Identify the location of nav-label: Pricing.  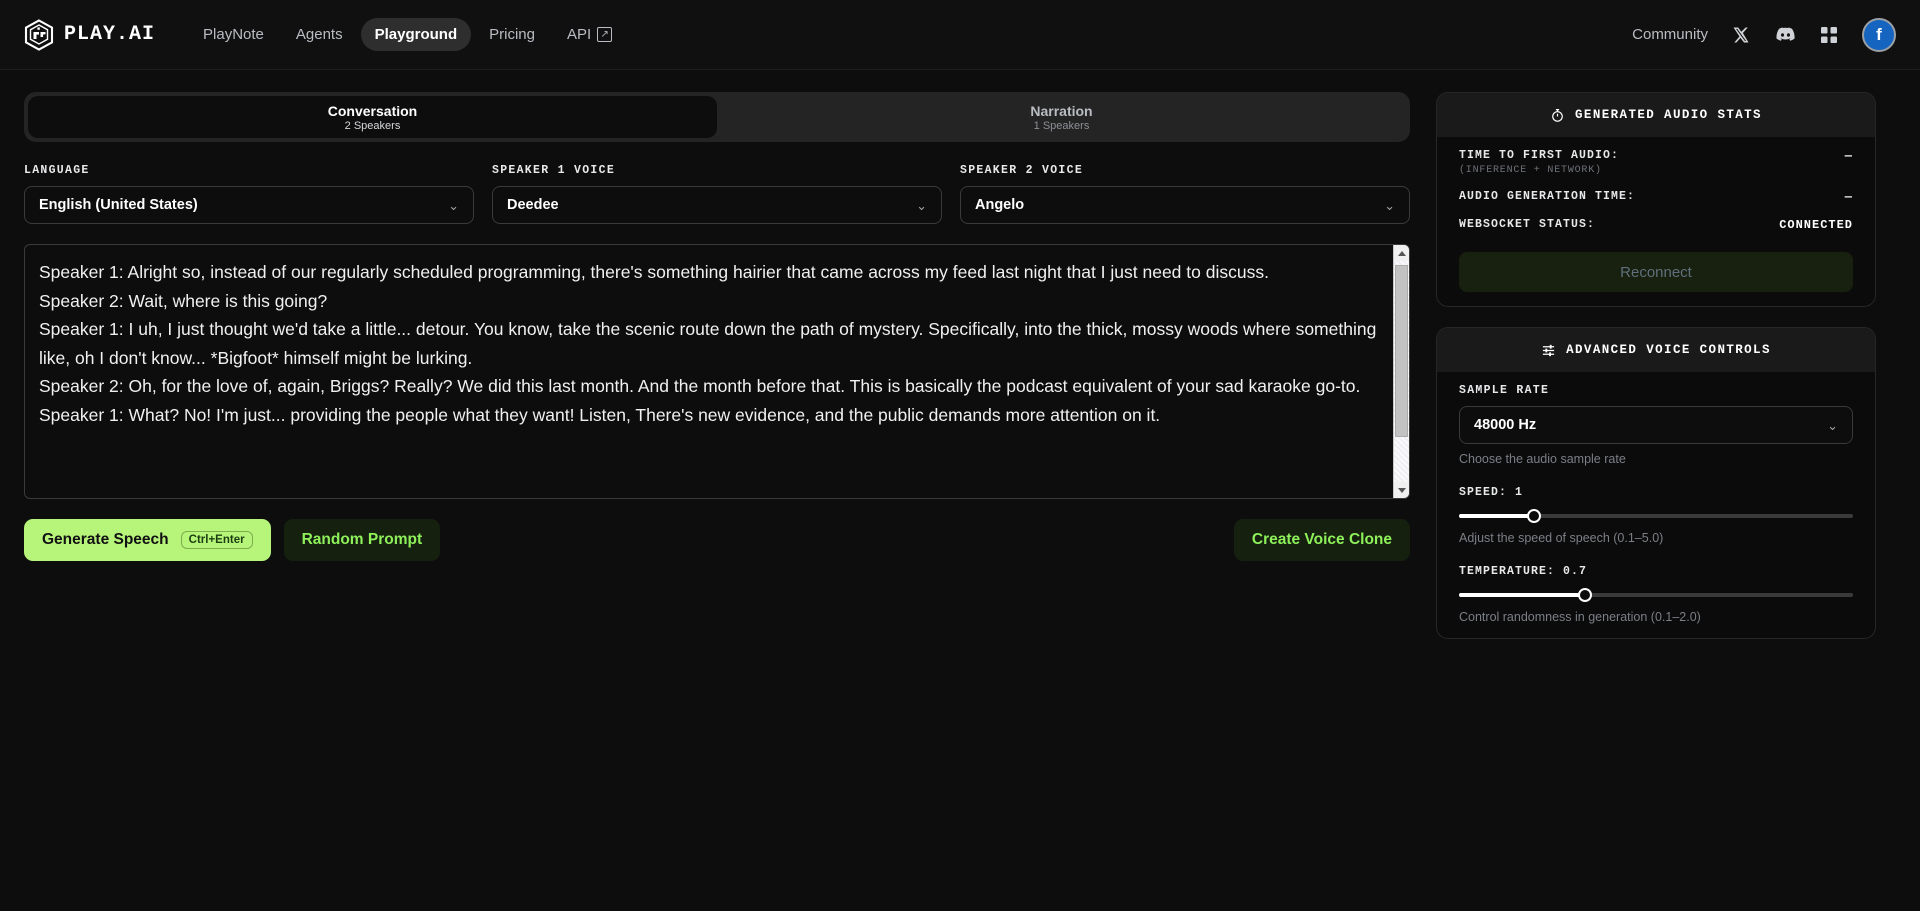
(512, 34).